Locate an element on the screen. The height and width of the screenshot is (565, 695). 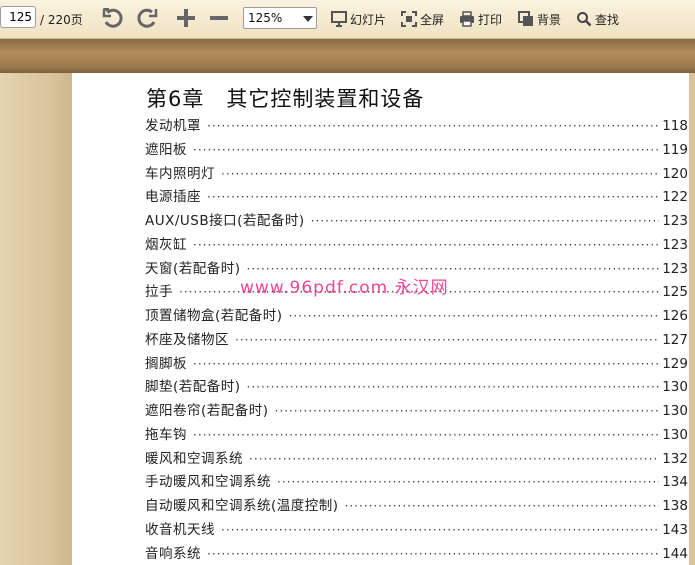
toc-entry-title: 发动机罩 is located at coordinates (173, 126).